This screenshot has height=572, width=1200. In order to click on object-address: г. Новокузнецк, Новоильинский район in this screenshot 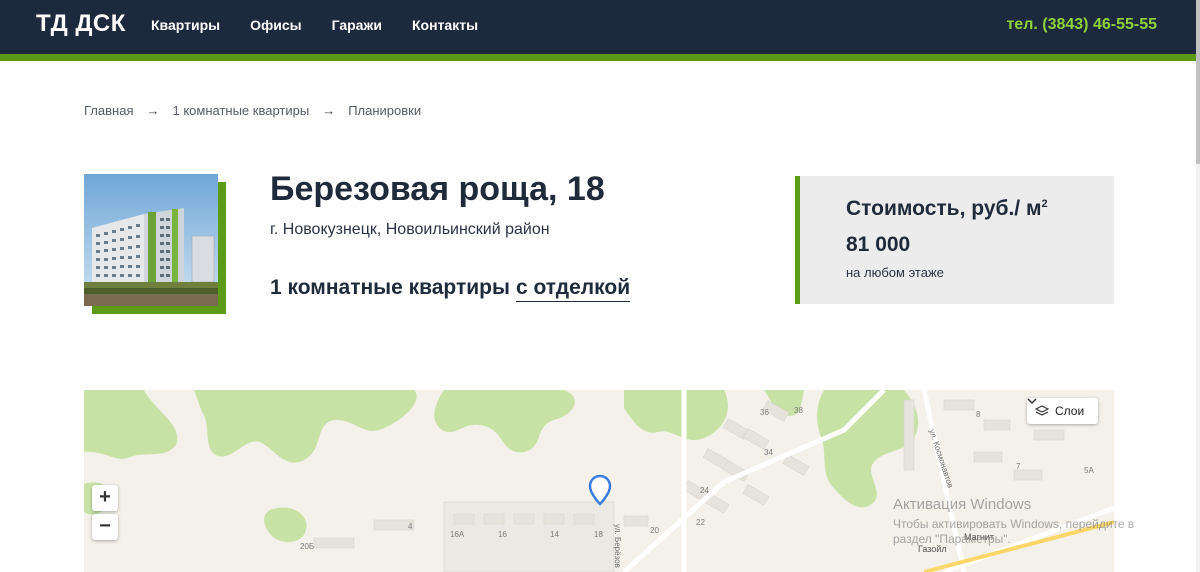, I will do `click(410, 229)`.